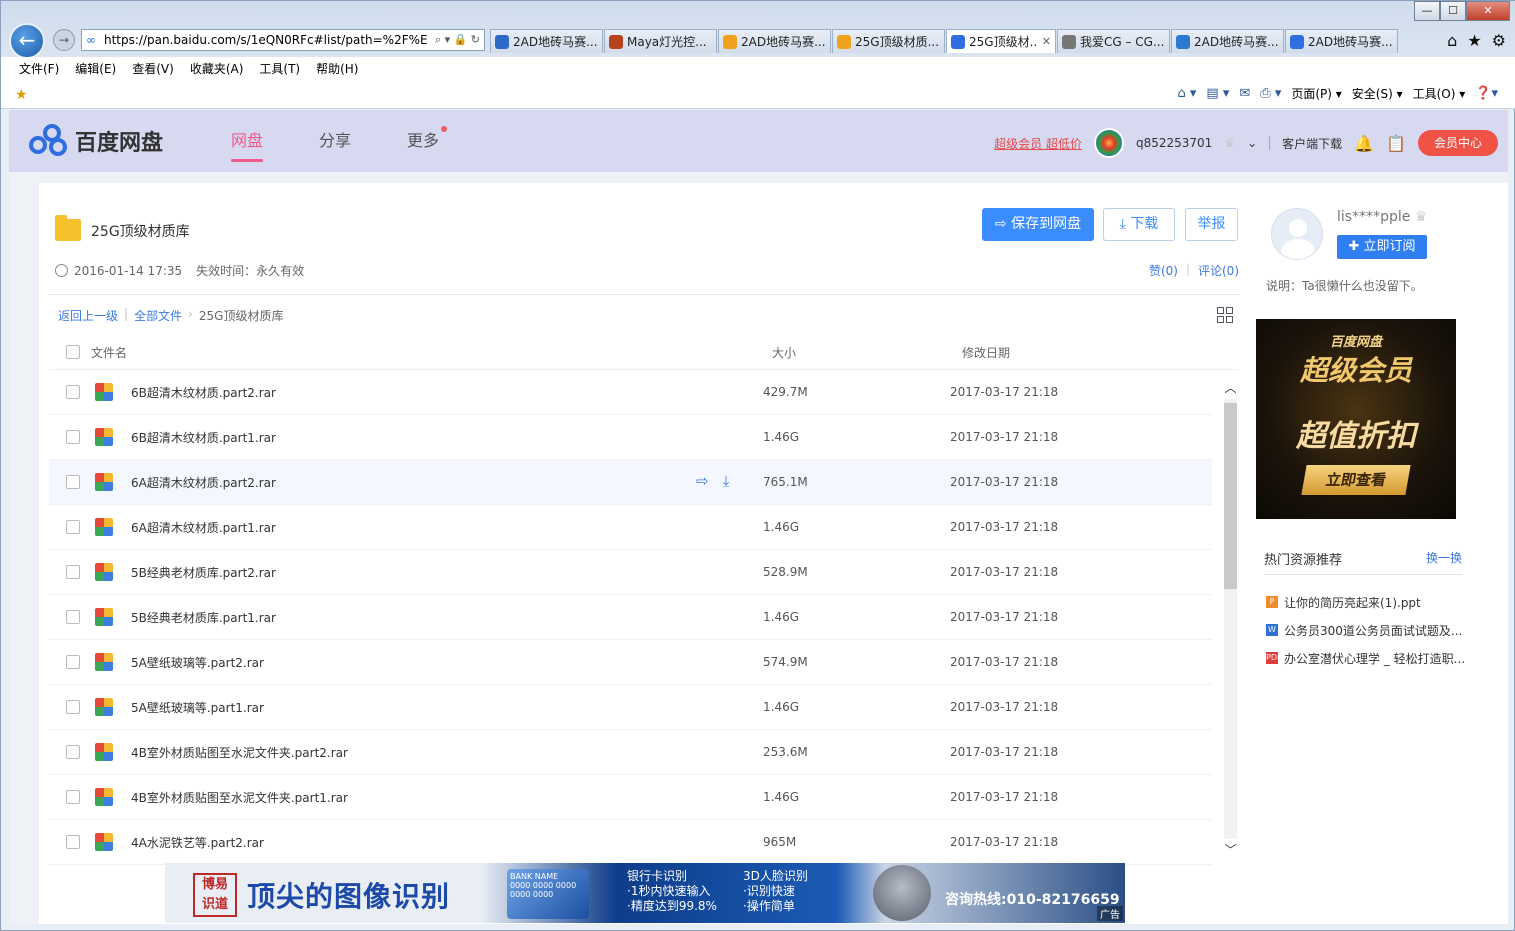 This screenshot has width=1515, height=931. Describe the element at coordinates (1038, 143) in the screenshot. I see `vip-promo-link: 超级会员 超低价` at that location.